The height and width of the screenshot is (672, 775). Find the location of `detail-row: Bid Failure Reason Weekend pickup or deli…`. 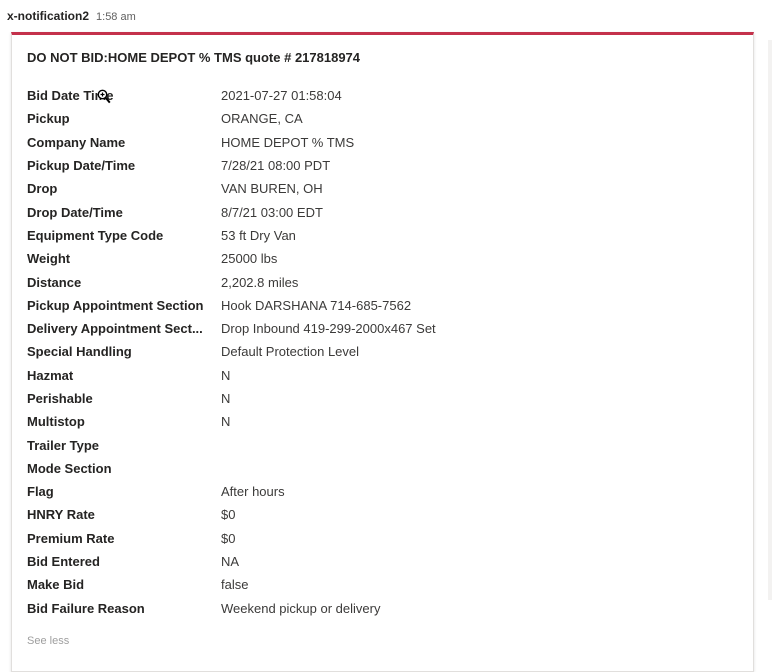

detail-row: Bid Failure Reason Weekend pickup or deli… is located at coordinates (231, 608).